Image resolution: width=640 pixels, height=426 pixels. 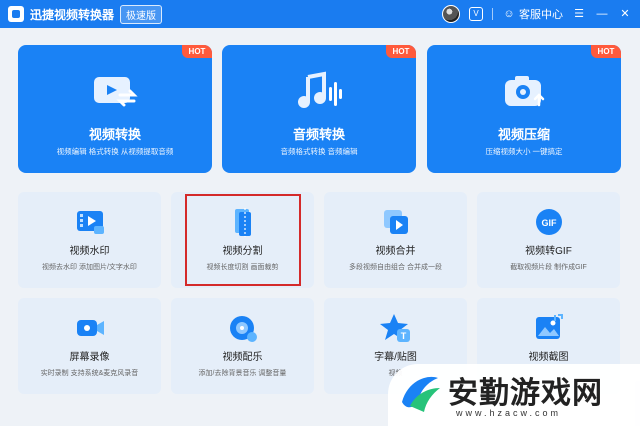 What do you see at coordinates (16, 14) in the screenshot?
I see `app-logo-icon` at bounding box center [16, 14].